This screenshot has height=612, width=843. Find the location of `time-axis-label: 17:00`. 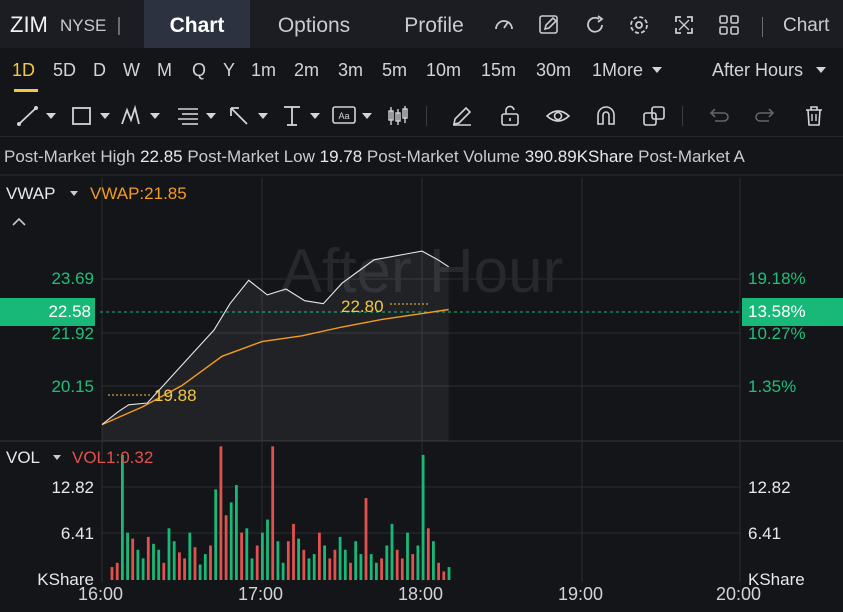

time-axis-label: 17:00 is located at coordinates (261, 594).